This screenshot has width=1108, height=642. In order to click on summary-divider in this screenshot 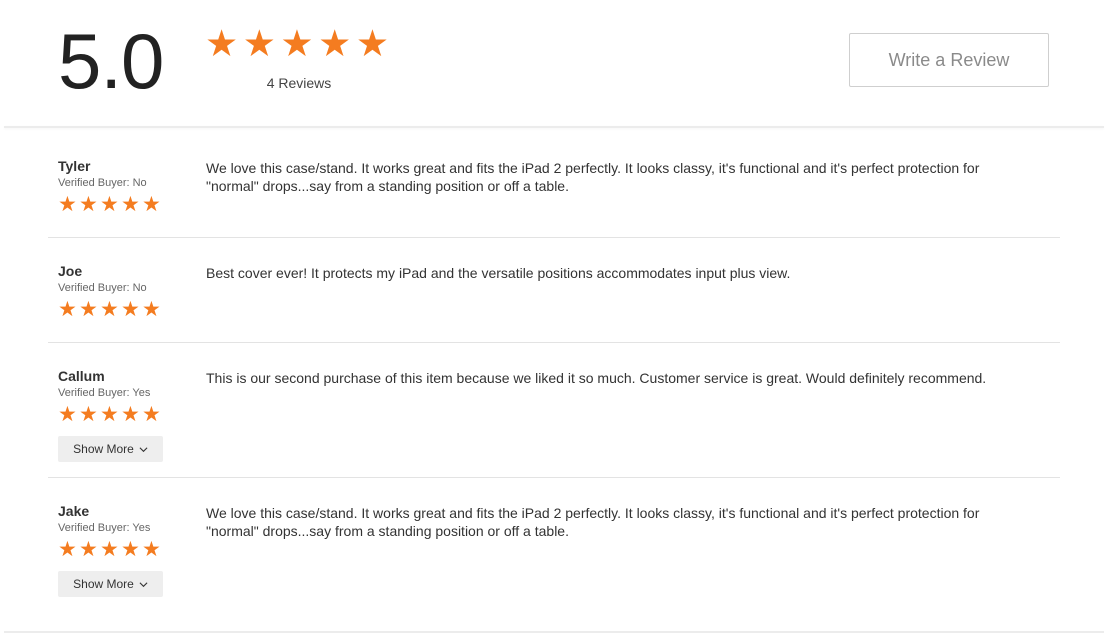, I will do `click(554, 127)`.